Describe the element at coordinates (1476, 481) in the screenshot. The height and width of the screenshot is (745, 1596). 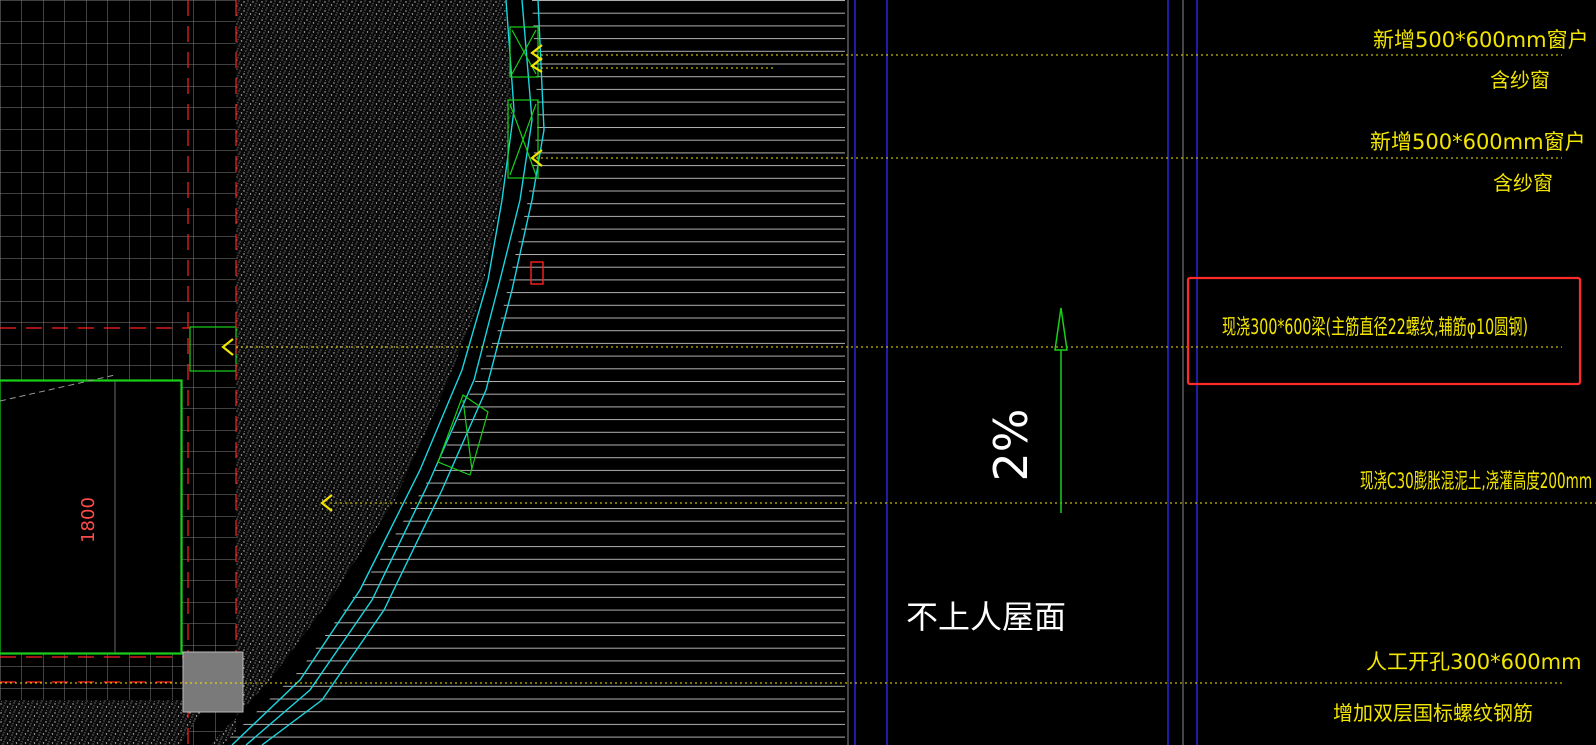
I see `concrete-note: 现浇C30膨胀混泥土,浇灌高度200mm` at that location.